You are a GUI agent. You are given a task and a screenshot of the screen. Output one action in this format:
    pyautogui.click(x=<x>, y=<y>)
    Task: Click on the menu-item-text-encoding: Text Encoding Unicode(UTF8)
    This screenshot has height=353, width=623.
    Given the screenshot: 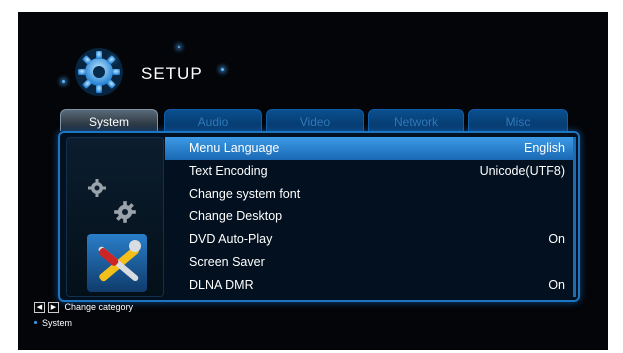 What is the action you would take?
    pyautogui.click(x=369, y=171)
    